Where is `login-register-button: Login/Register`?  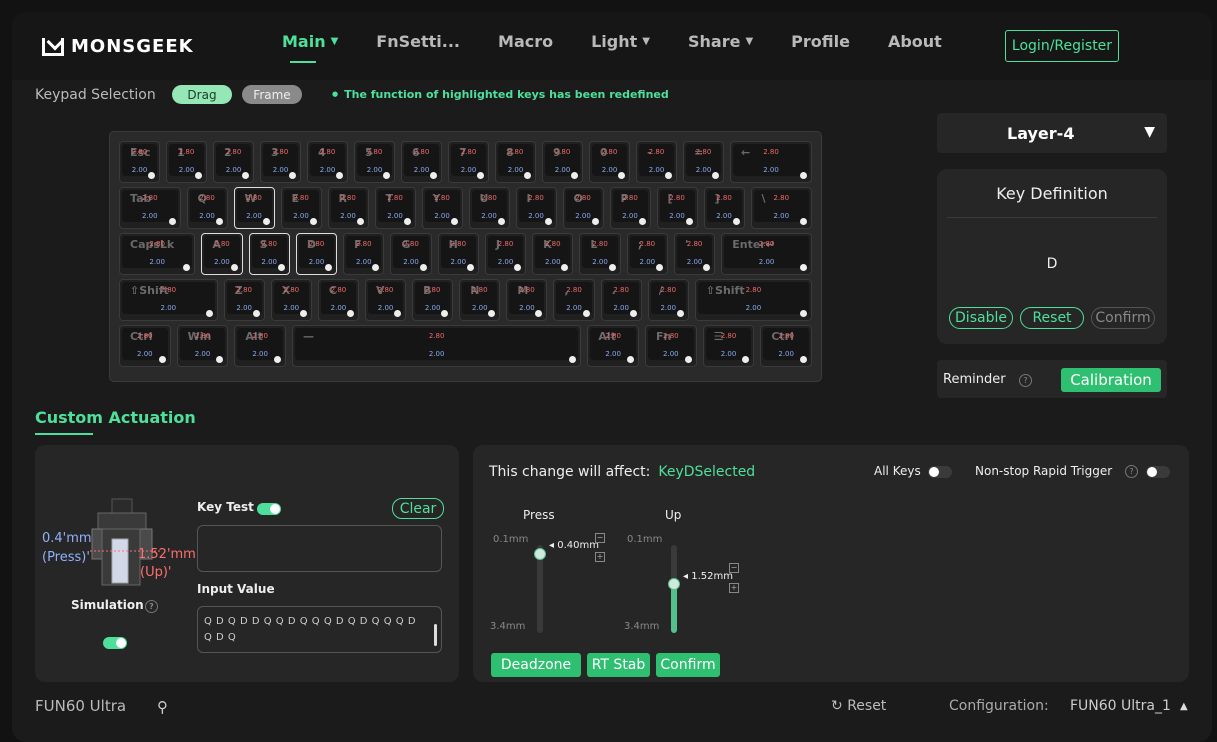
login-register-button: Login/Register is located at coordinates (1062, 46).